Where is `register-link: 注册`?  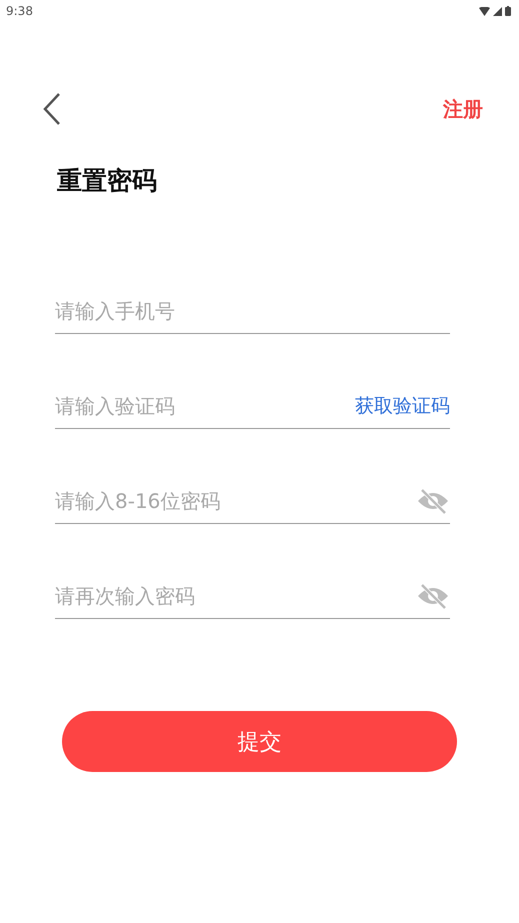 register-link: 注册 is located at coordinates (463, 109).